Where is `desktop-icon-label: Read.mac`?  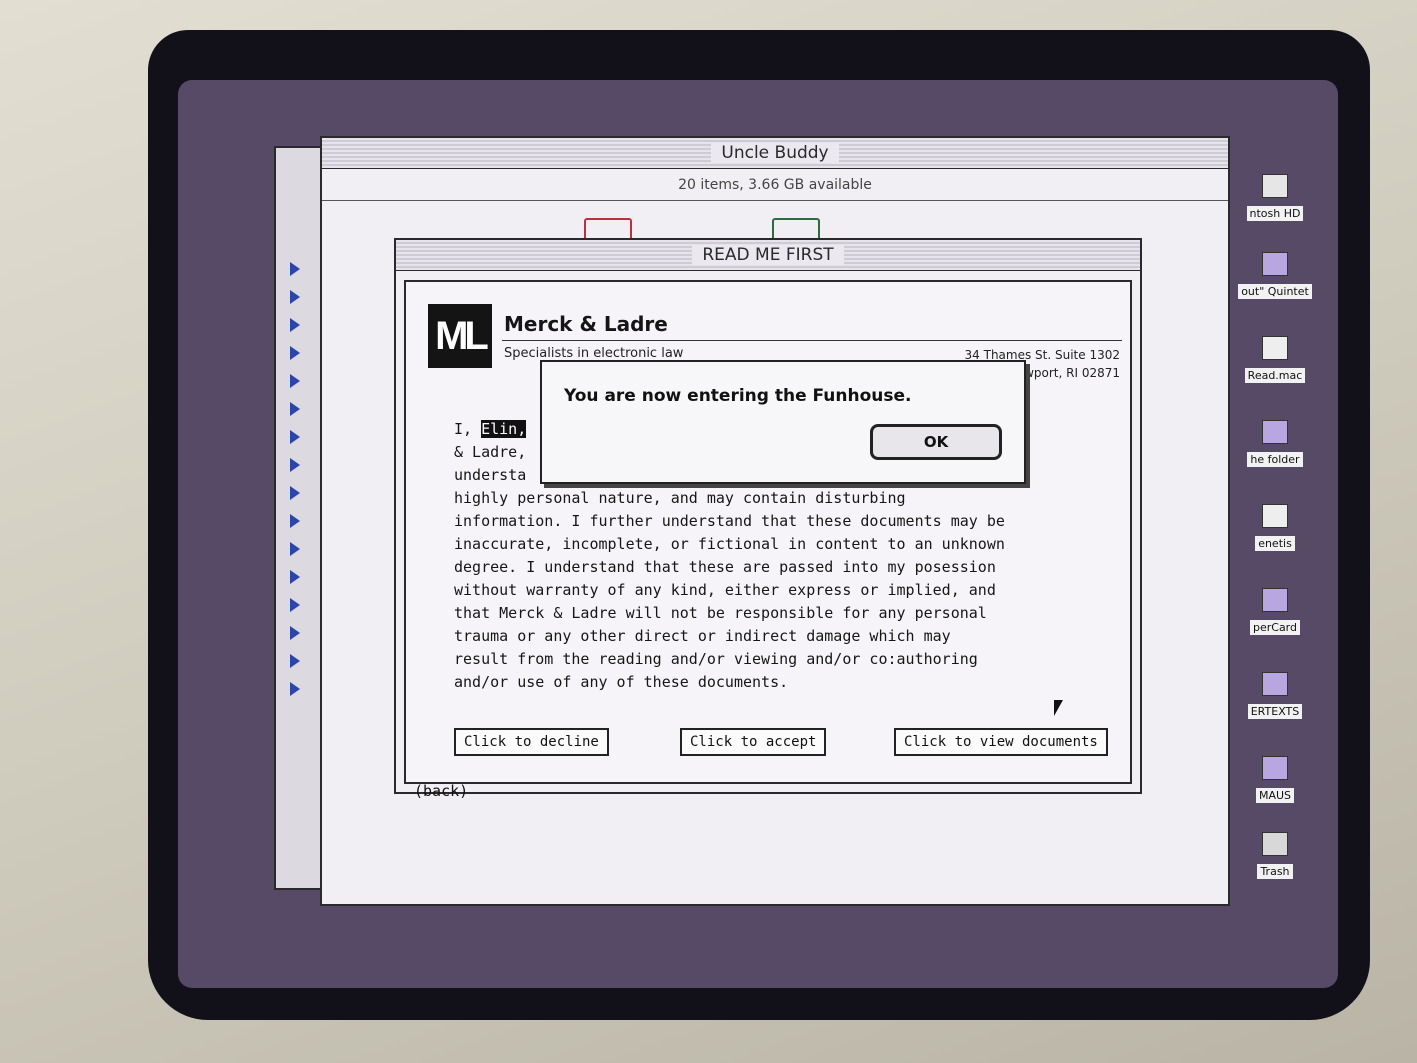 desktop-icon-label: Read.mac is located at coordinates (1275, 375).